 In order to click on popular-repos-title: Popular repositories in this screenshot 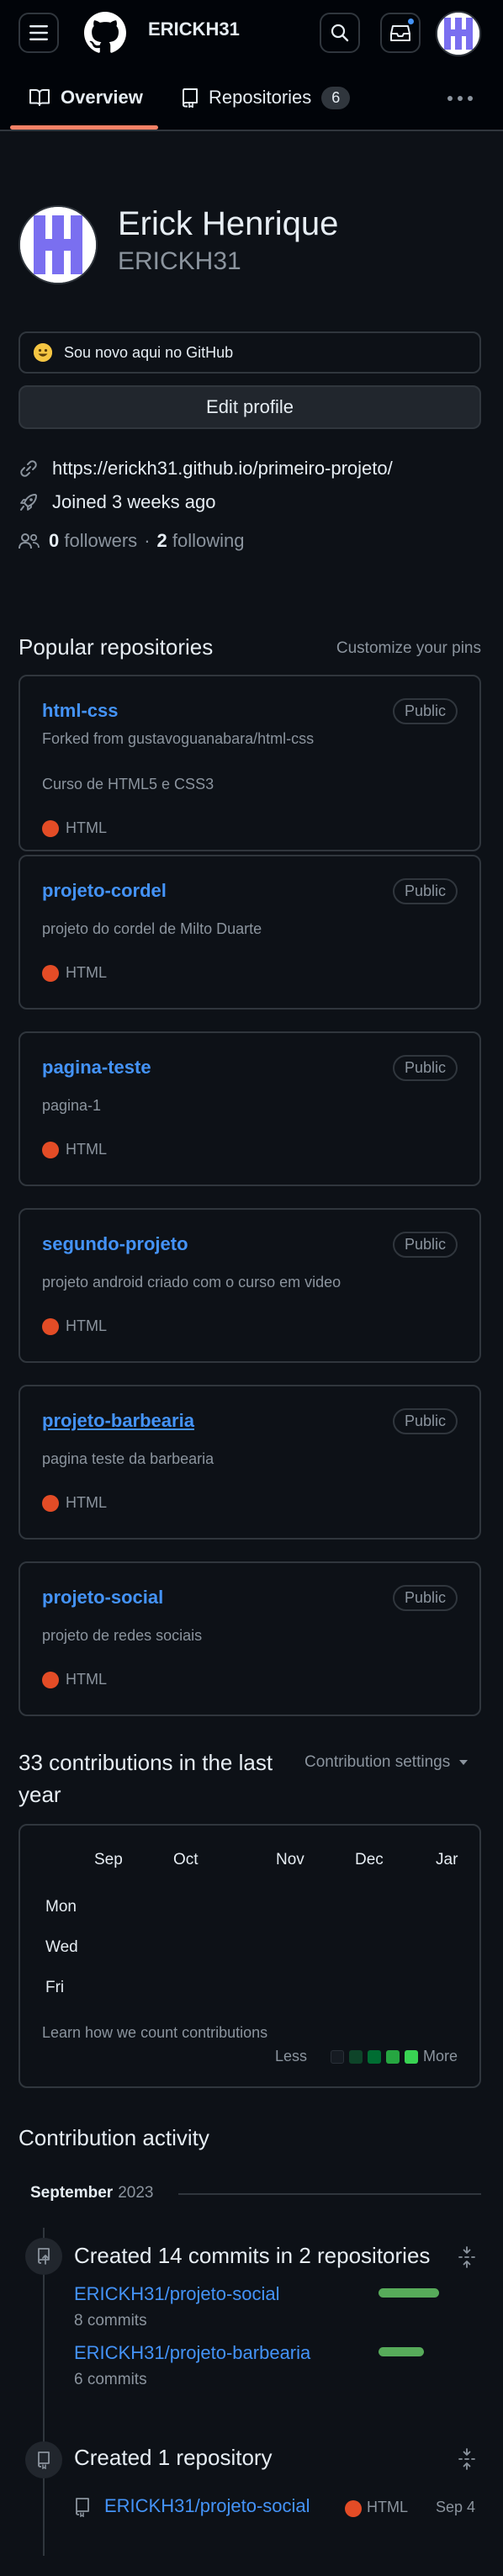, I will do `click(117, 647)`.